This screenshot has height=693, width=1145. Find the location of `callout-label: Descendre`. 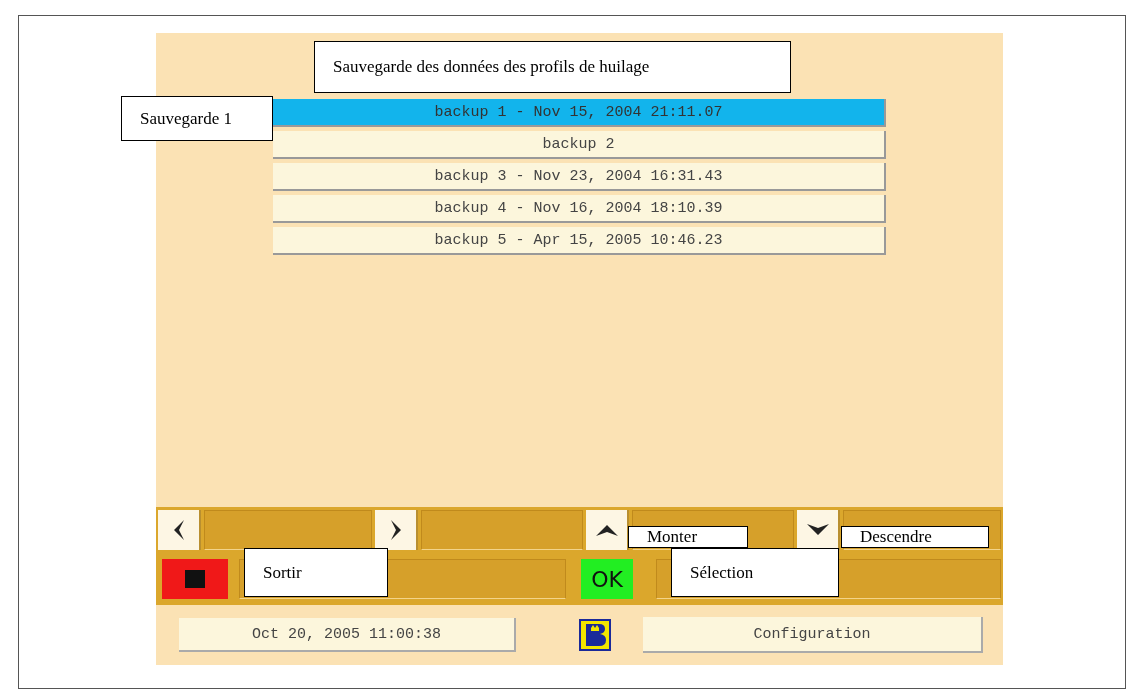

callout-label: Descendre is located at coordinates (915, 537).